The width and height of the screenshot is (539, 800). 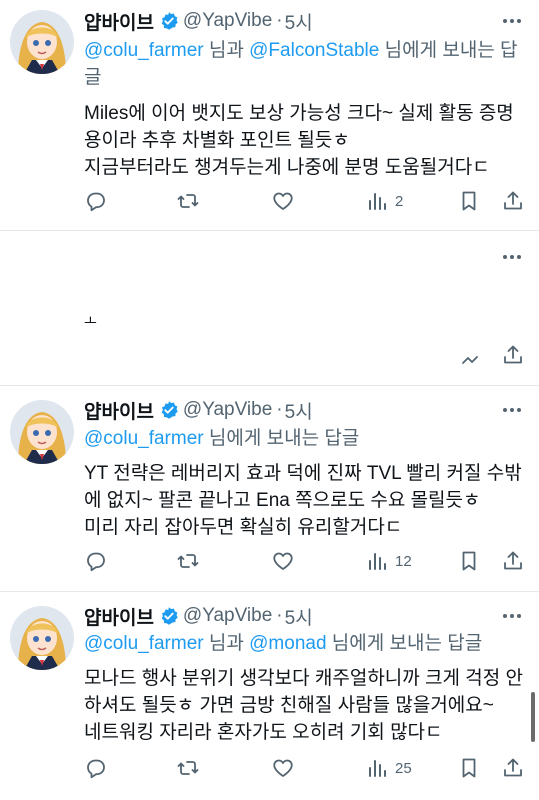 What do you see at coordinates (306, 438) in the screenshot?
I see `reply-context: @colu_farmer 님에게 보내는 답글` at bounding box center [306, 438].